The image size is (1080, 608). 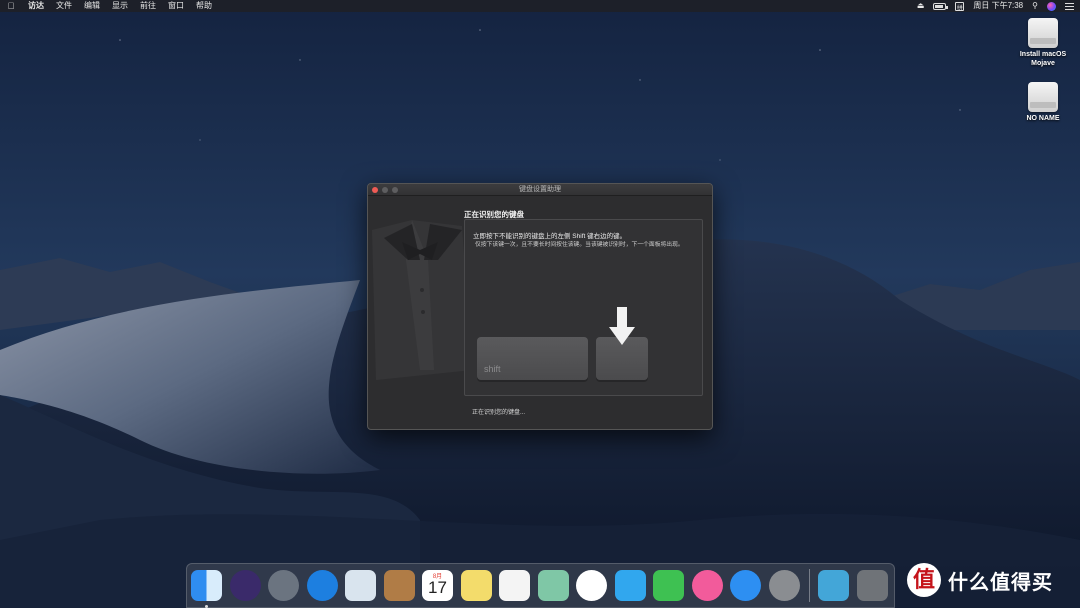 I want to click on maps-icon, so click(x=553, y=585).